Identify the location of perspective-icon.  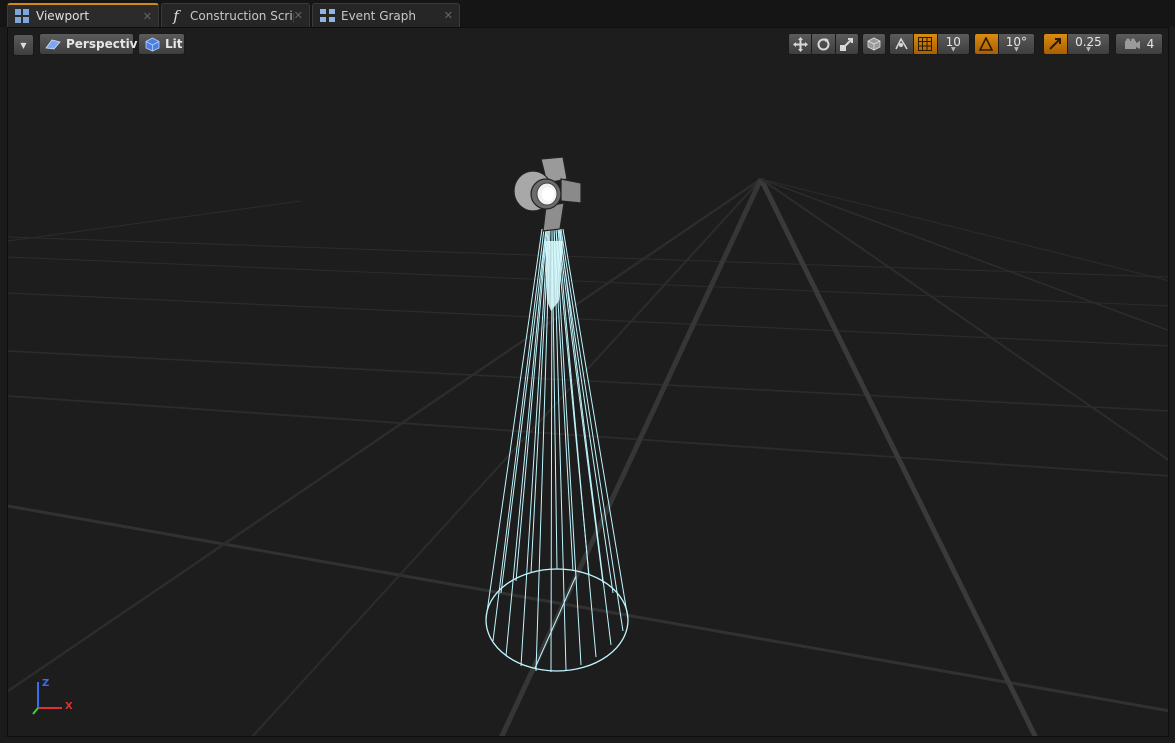
(53, 44).